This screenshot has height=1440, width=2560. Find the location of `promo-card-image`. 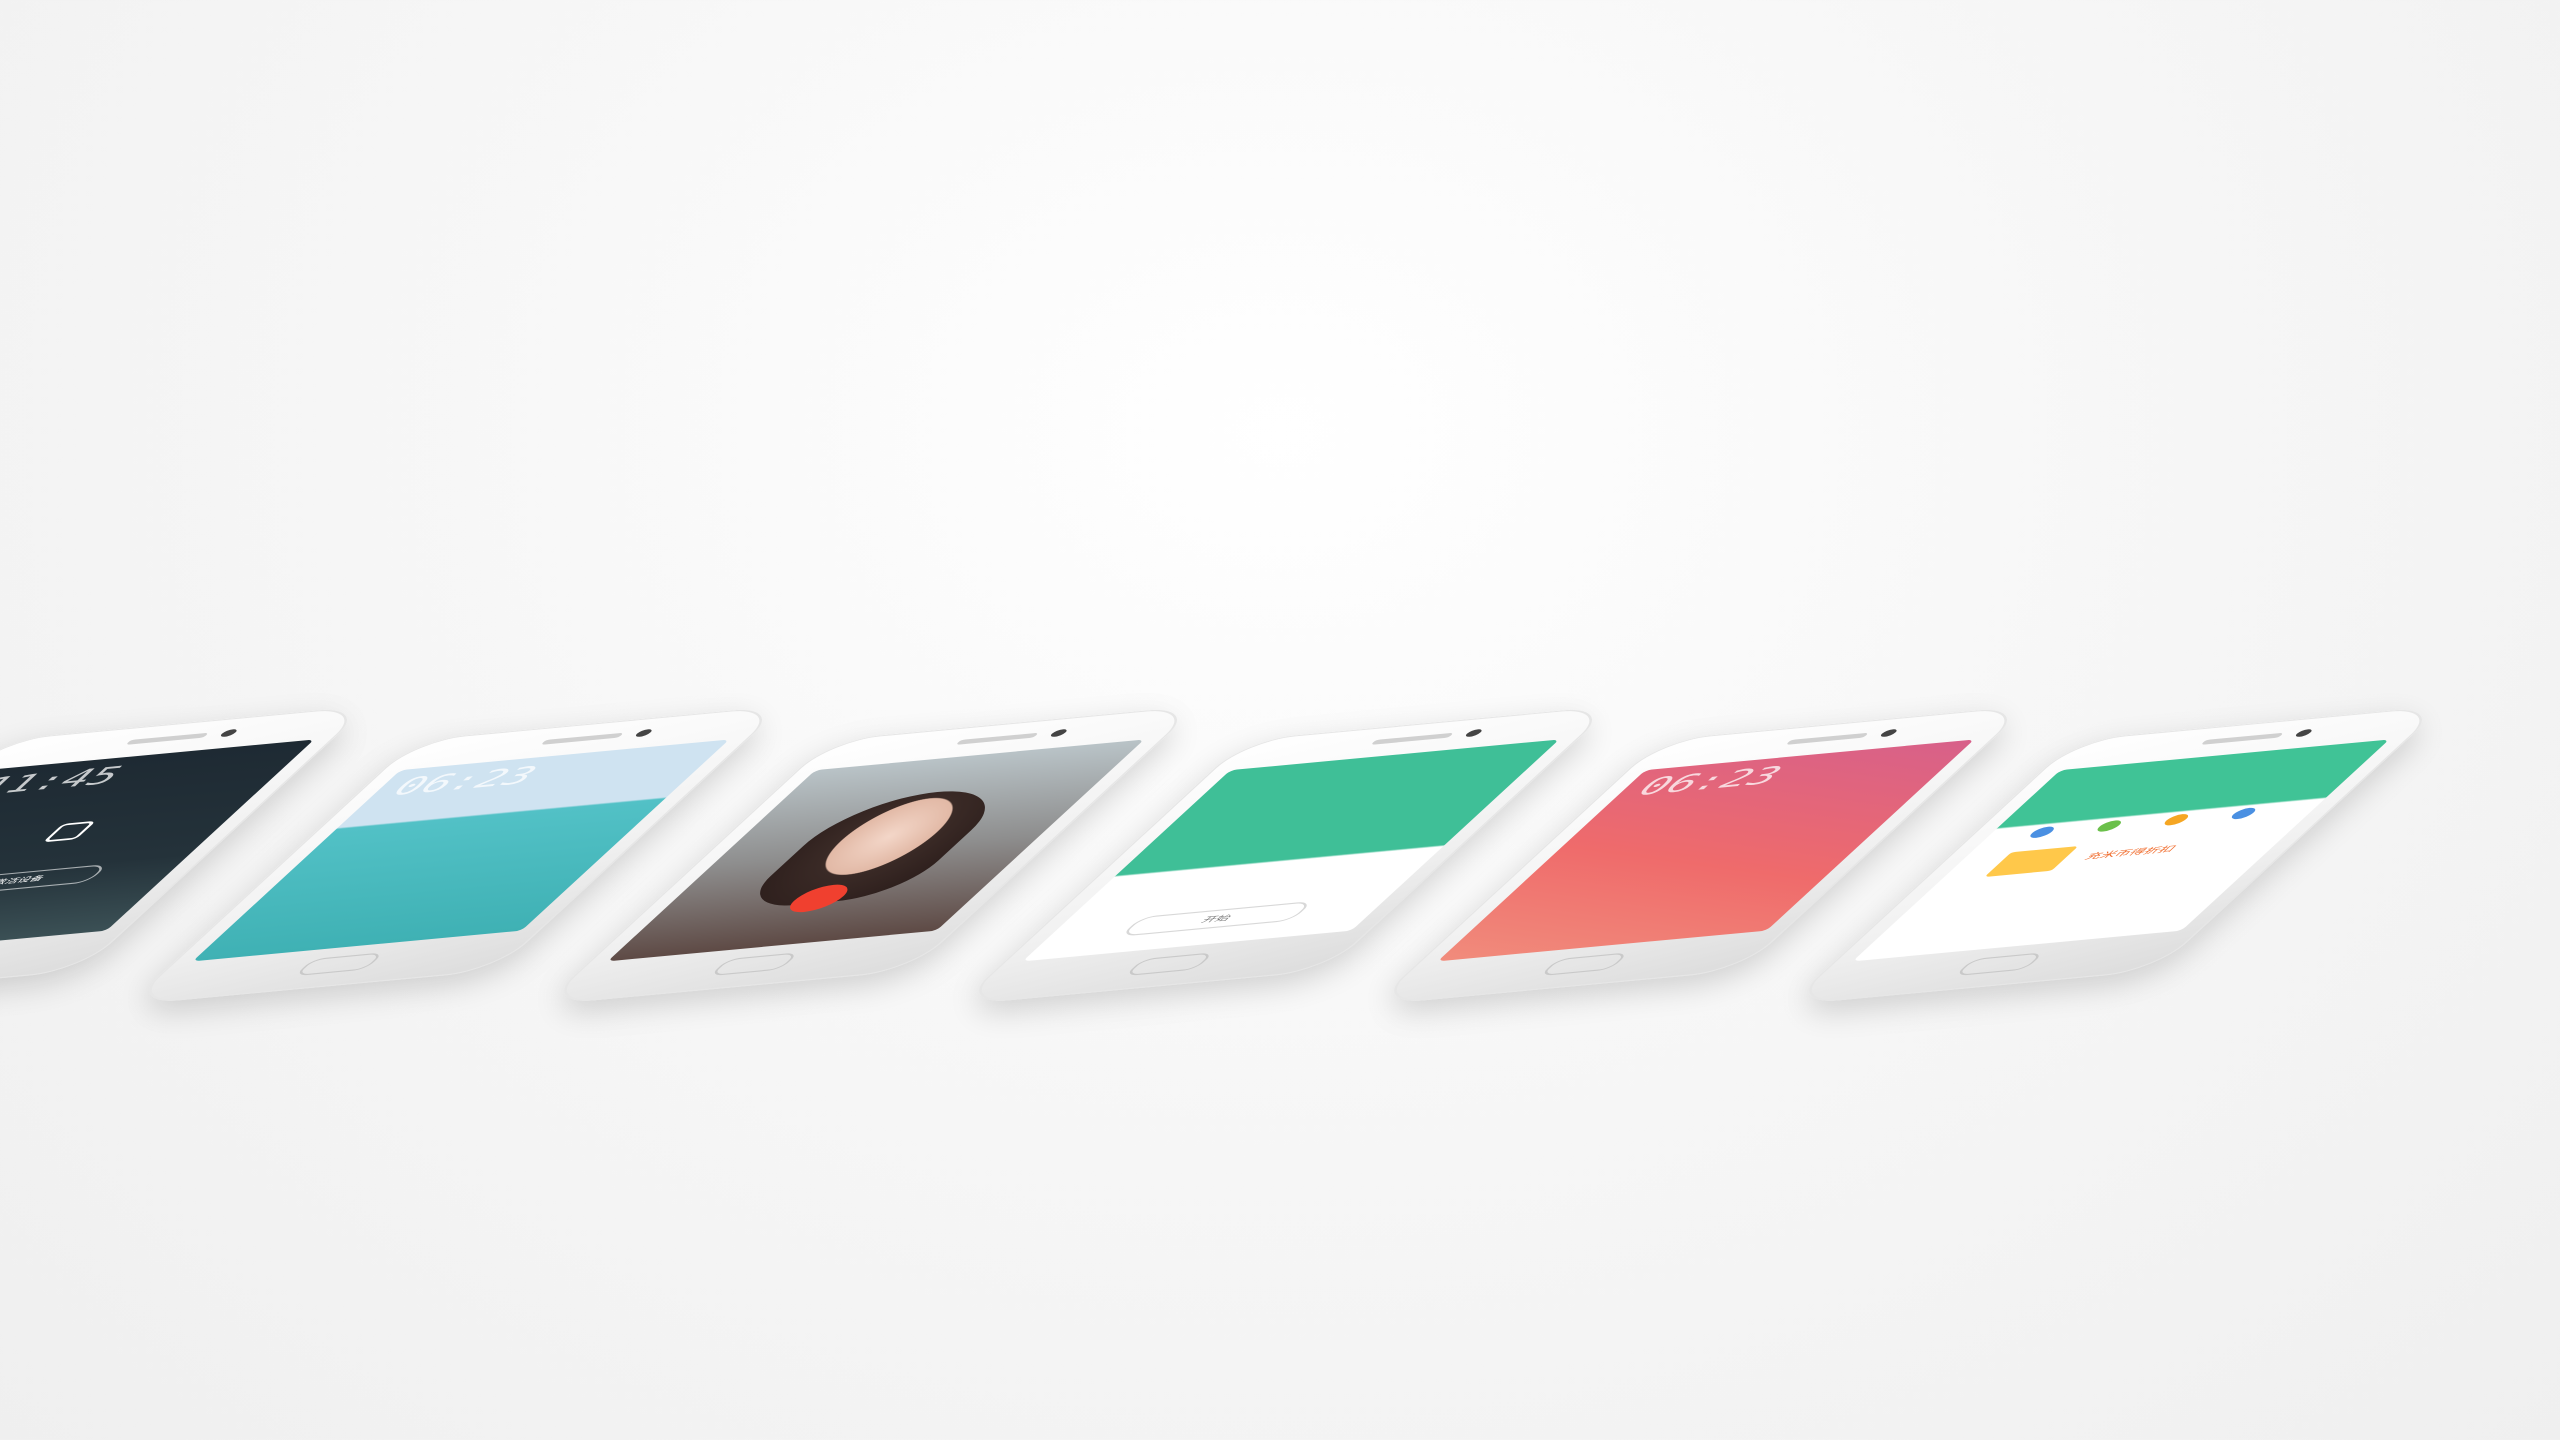

promo-card-image is located at coordinates (2031, 861).